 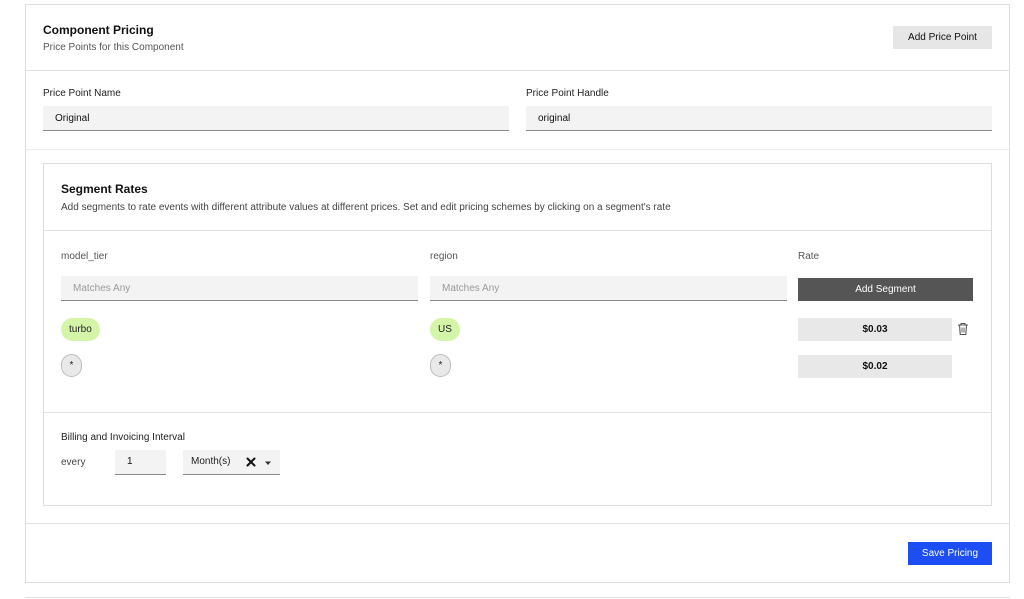 What do you see at coordinates (98, 30) in the screenshot?
I see `page-title: Component Pricing` at bounding box center [98, 30].